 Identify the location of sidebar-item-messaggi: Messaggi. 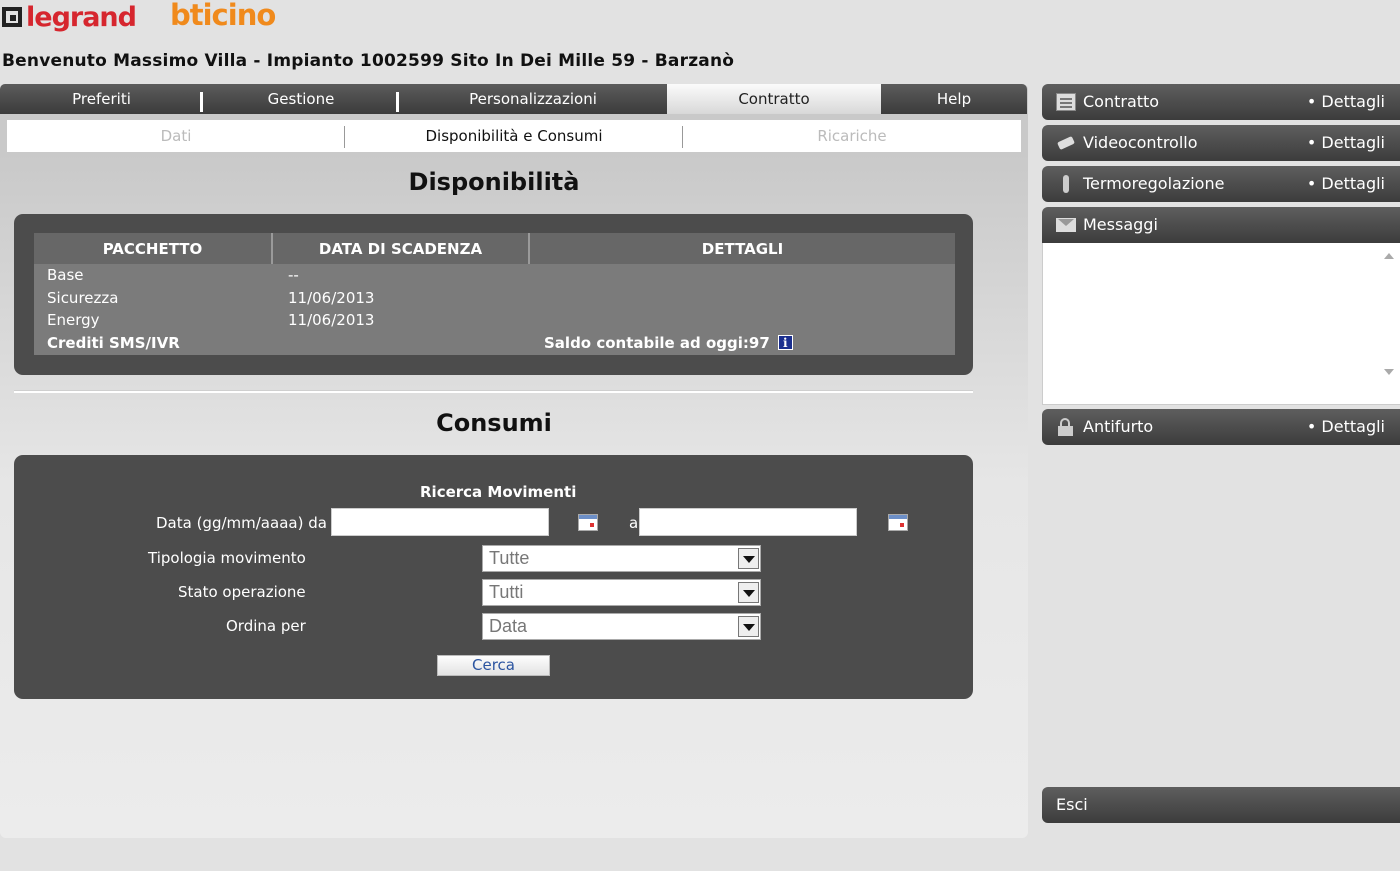
(1221, 225).